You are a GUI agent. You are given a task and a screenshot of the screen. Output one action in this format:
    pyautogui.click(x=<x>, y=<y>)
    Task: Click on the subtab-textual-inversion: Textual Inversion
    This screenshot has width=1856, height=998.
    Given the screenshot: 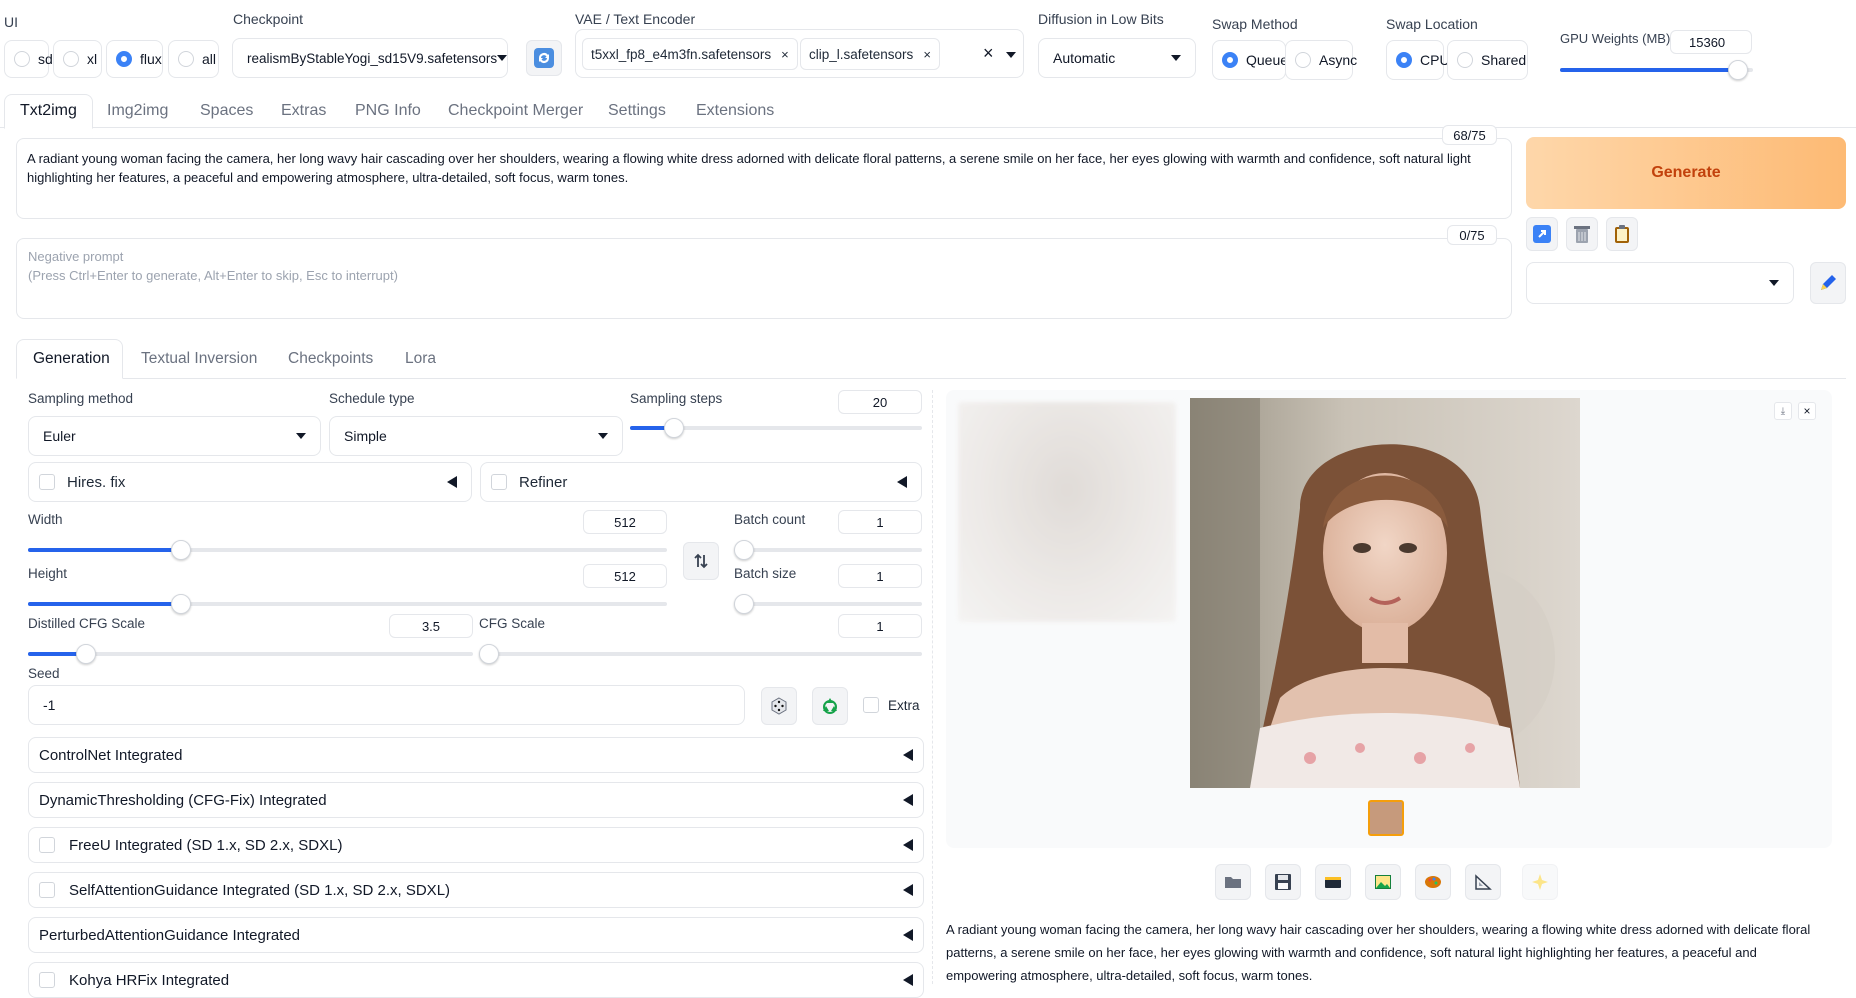 What is the action you would take?
    pyautogui.click(x=199, y=359)
    